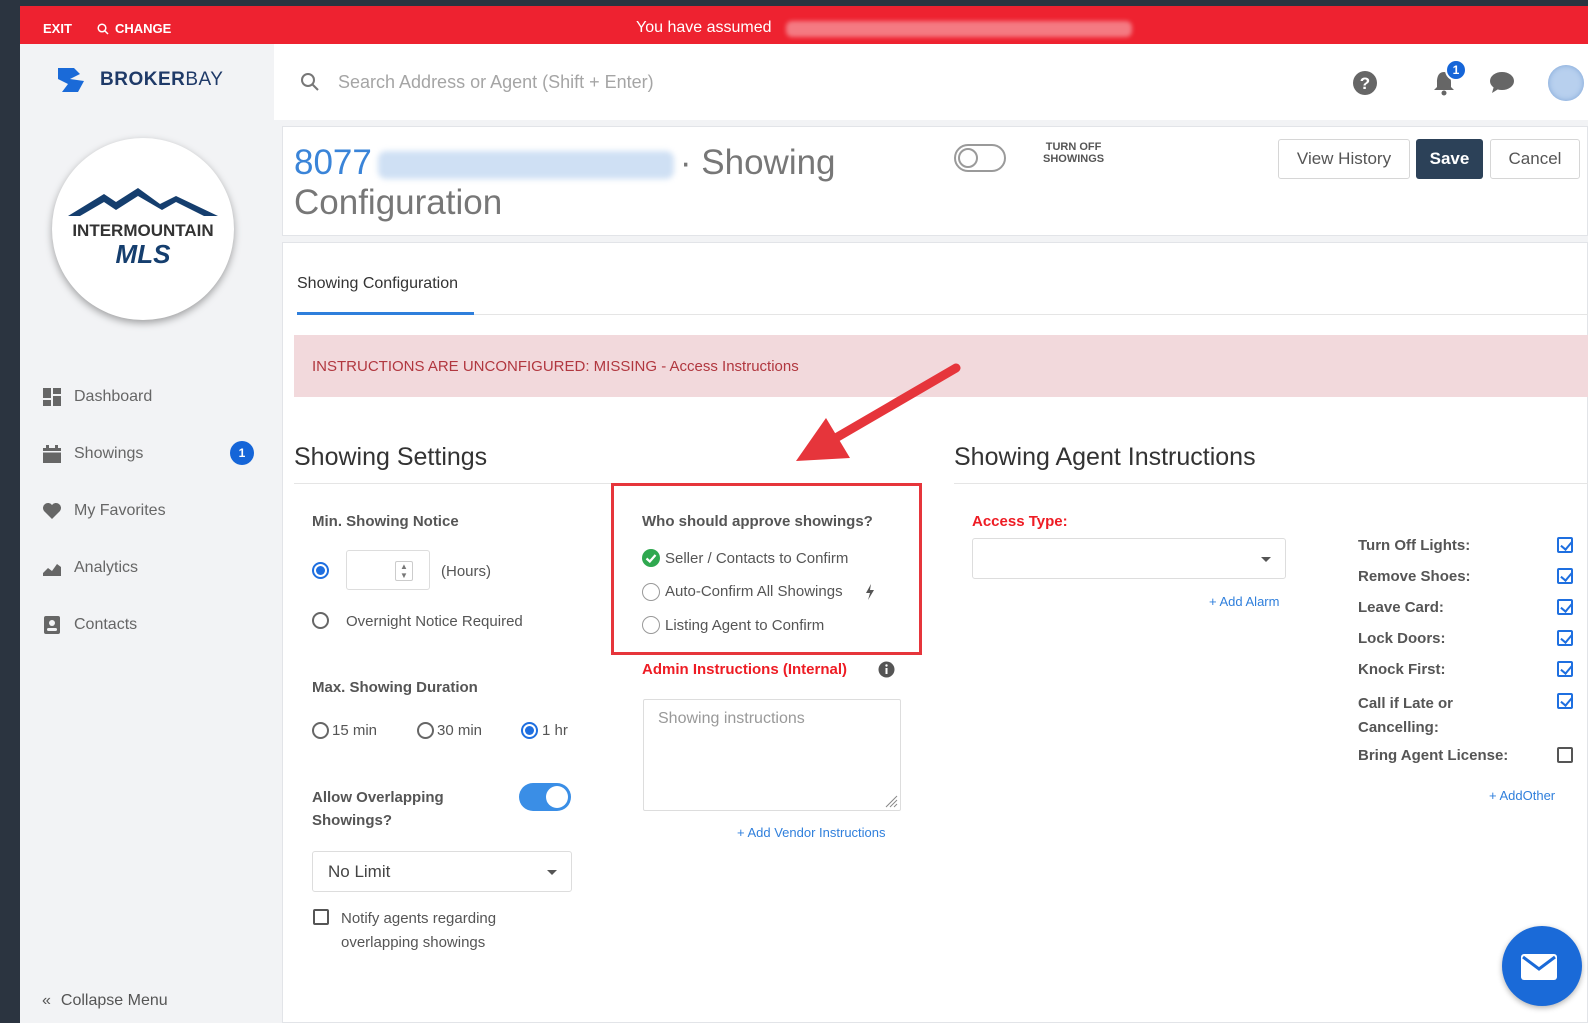  What do you see at coordinates (651, 625) in the screenshot?
I see `approval-listing-agent-radio` at bounding box center [651, 625].